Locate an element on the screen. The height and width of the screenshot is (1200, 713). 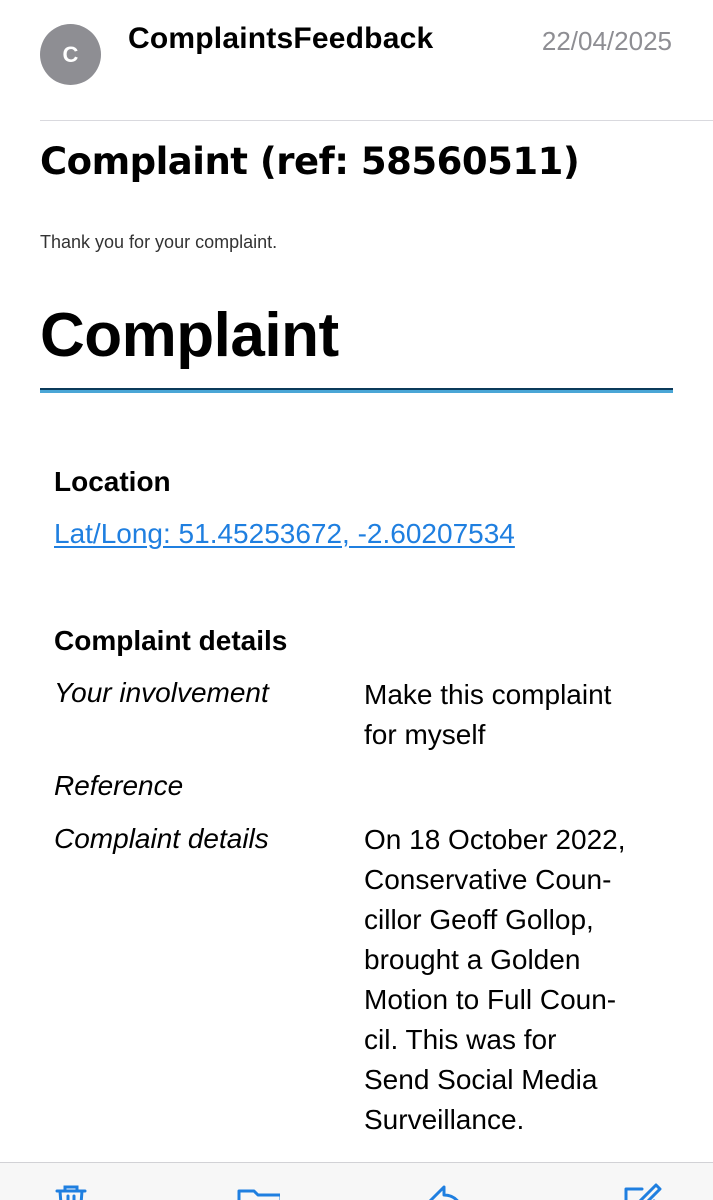
location-link: Lat/Long: 51.45253672, -2.60207534 is located at coordinates (284, 534).